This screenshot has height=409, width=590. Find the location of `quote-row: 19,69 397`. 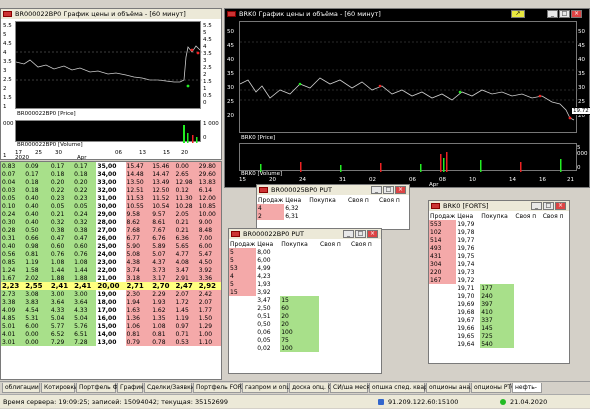

quote-row: 19,69 397 is located at coordinates (499, 304).